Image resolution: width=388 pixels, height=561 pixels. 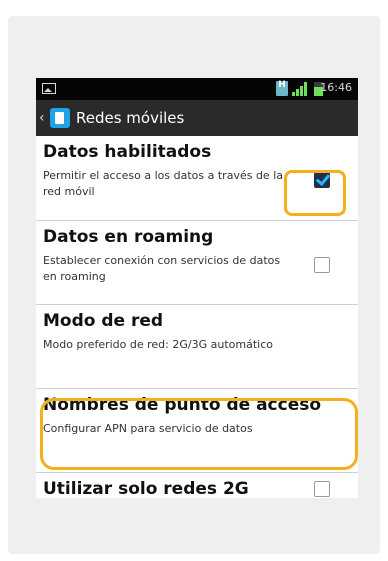 I want to click on setting-title: Datos en roaming, so click(x=128, y=237).